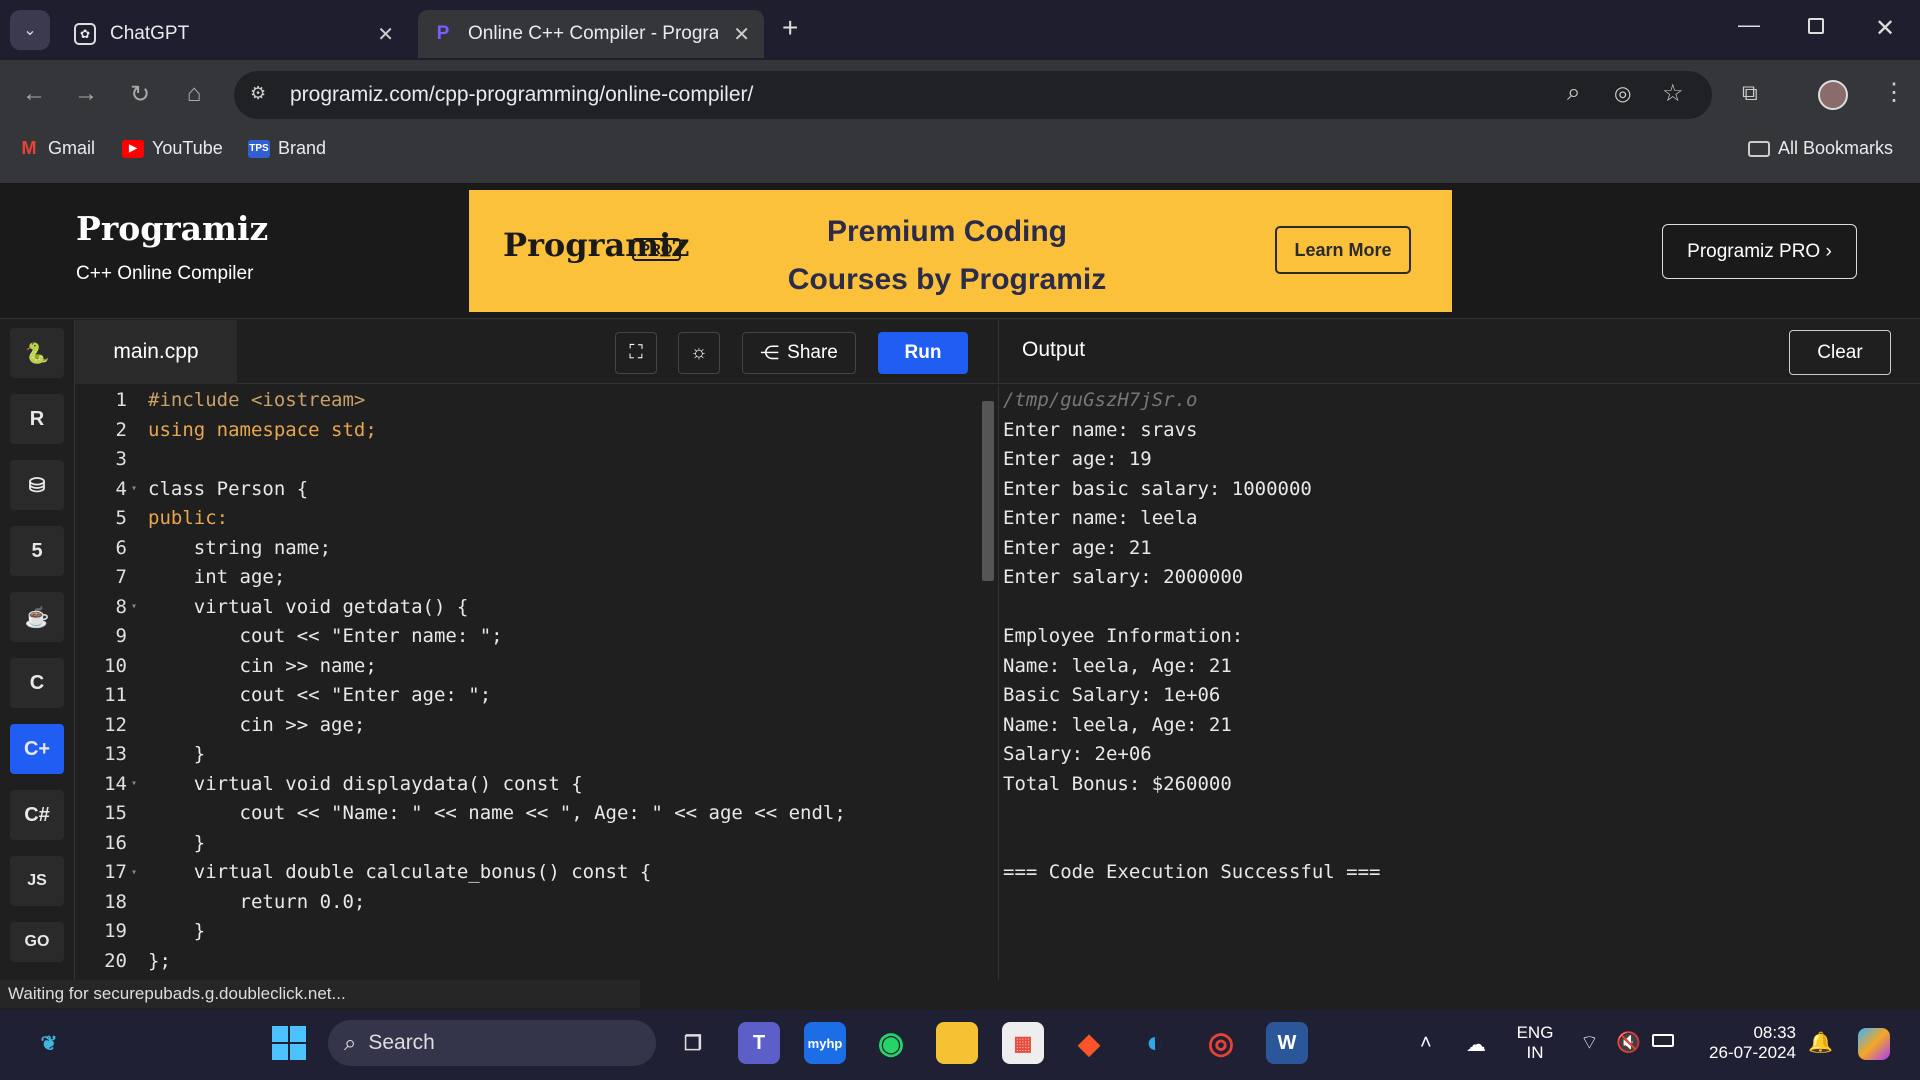 Image resolution: width=1920 pixels, height=1080 pixels. Describe the element at coordinates (492, 1043) in the screenshot. I see `taskbar-search: ⌕ Search` at that location.